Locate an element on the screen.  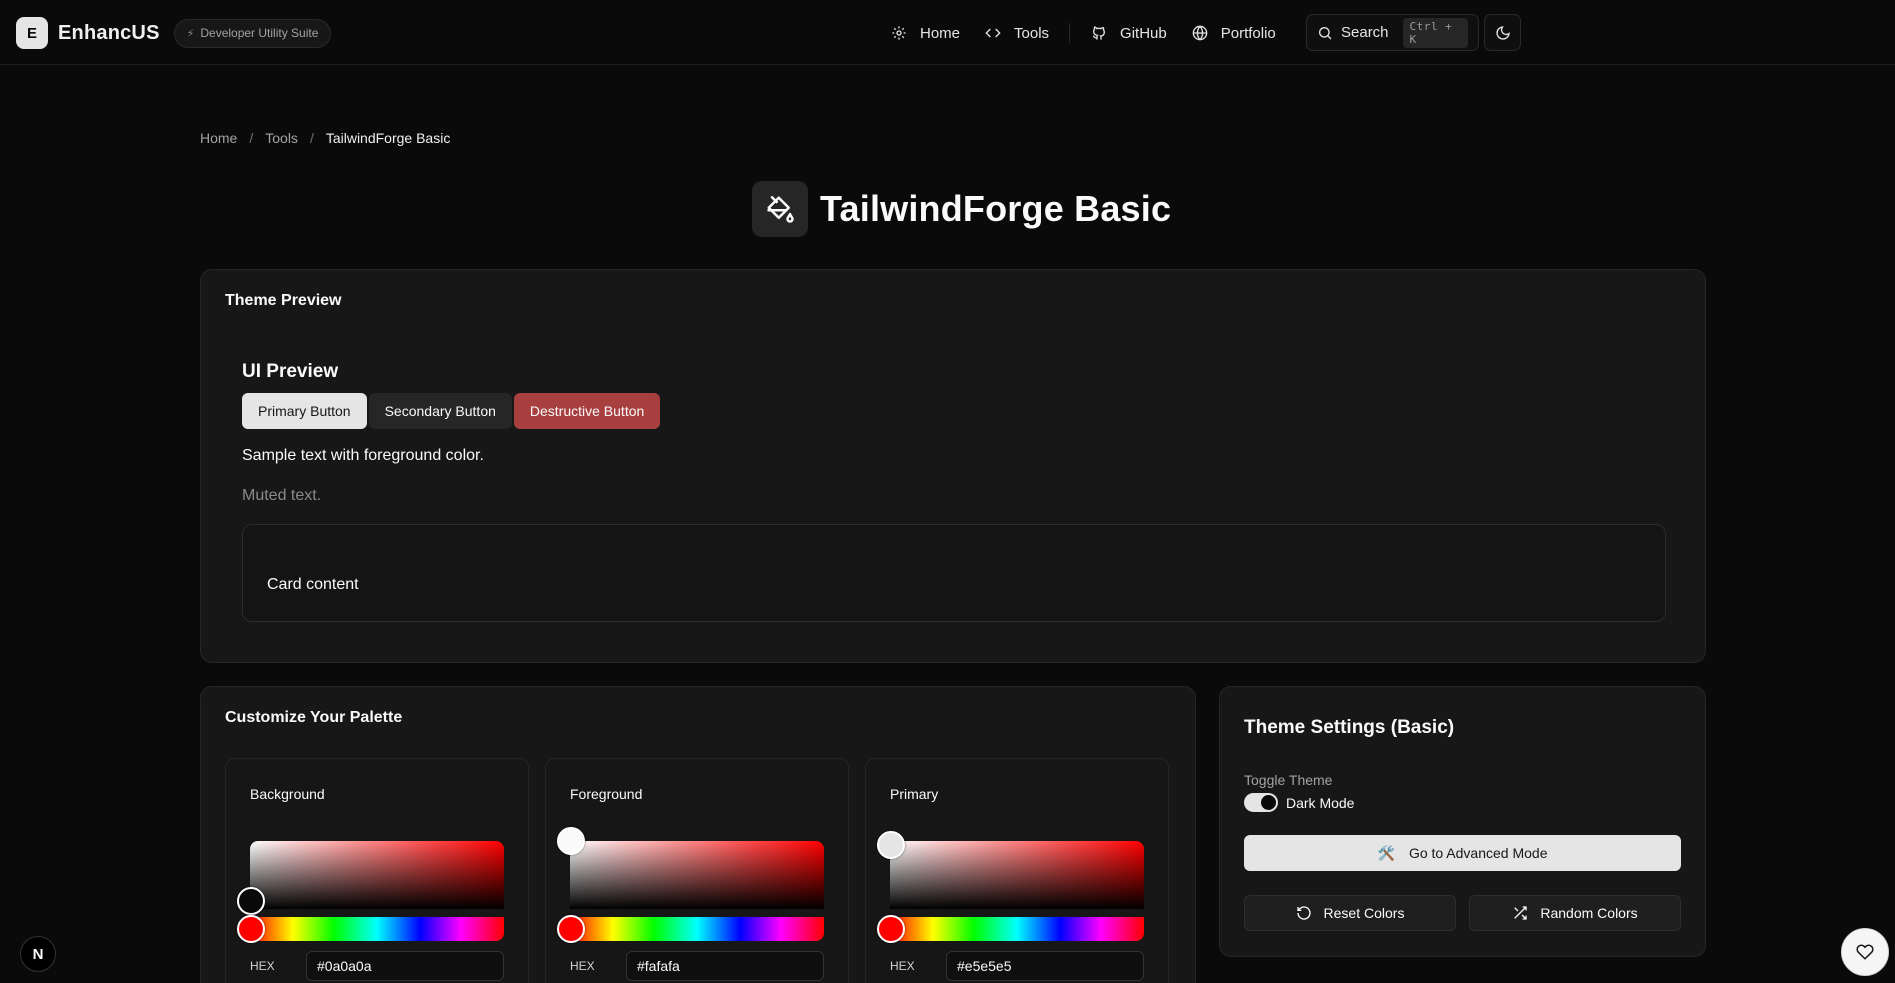
search-shortcut: Ctrl + K is located at coordinates (1435, 32).